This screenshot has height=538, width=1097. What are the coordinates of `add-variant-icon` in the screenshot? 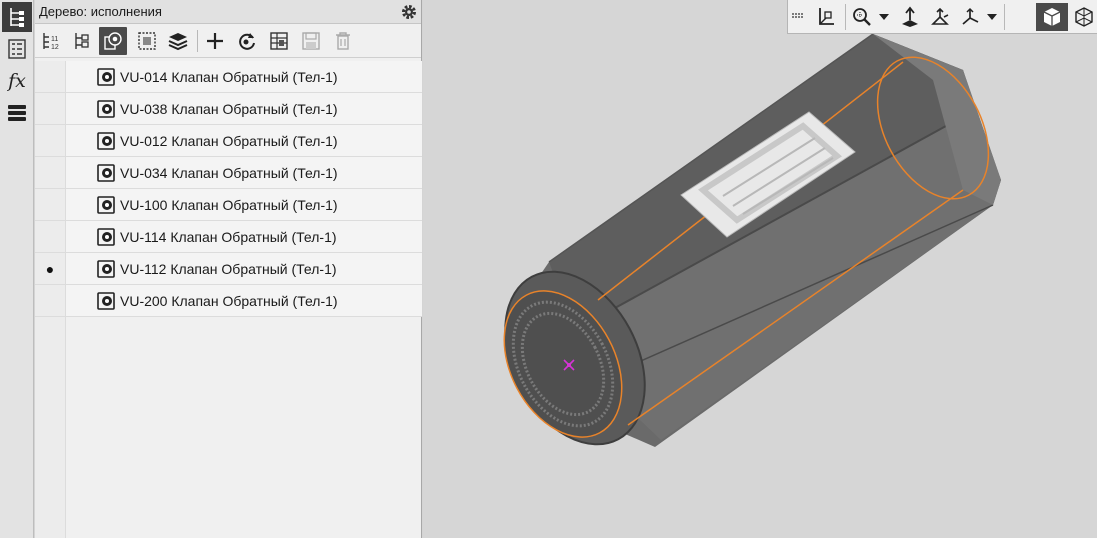 It's located at (215, 41).